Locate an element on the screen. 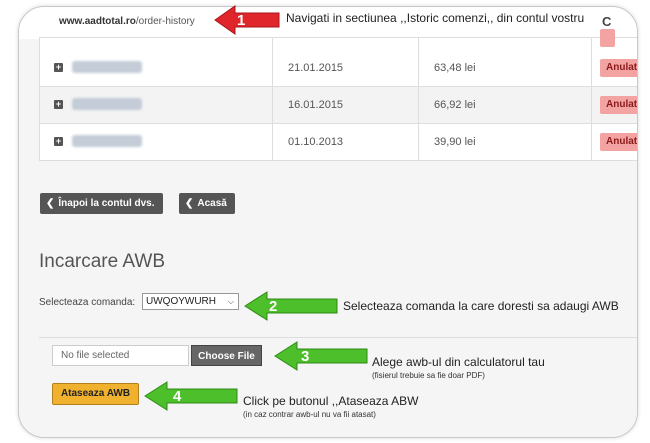  step-number-2: 2 is located at coordinates (273, 306).